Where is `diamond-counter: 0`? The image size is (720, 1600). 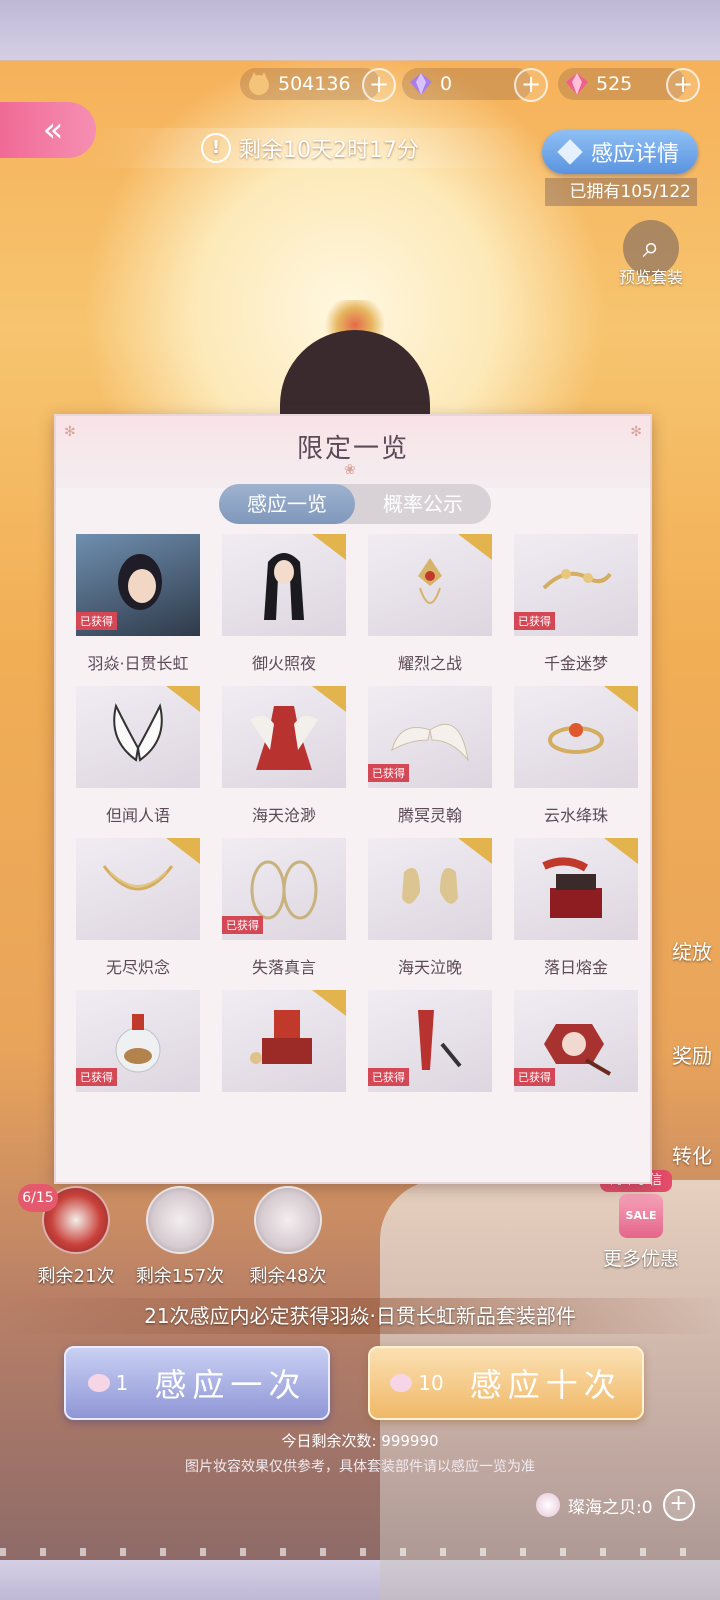
diamond-counter: 0 is located at coordinates (467, 84).